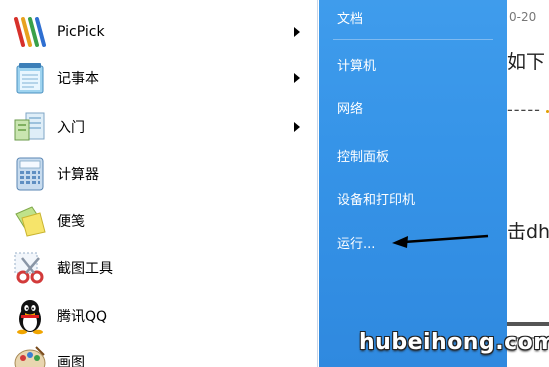  What do you see at coordinates (524, 109) in the screenshot?
I see `doc-dashes: -----` at bounding box center [524, 109].